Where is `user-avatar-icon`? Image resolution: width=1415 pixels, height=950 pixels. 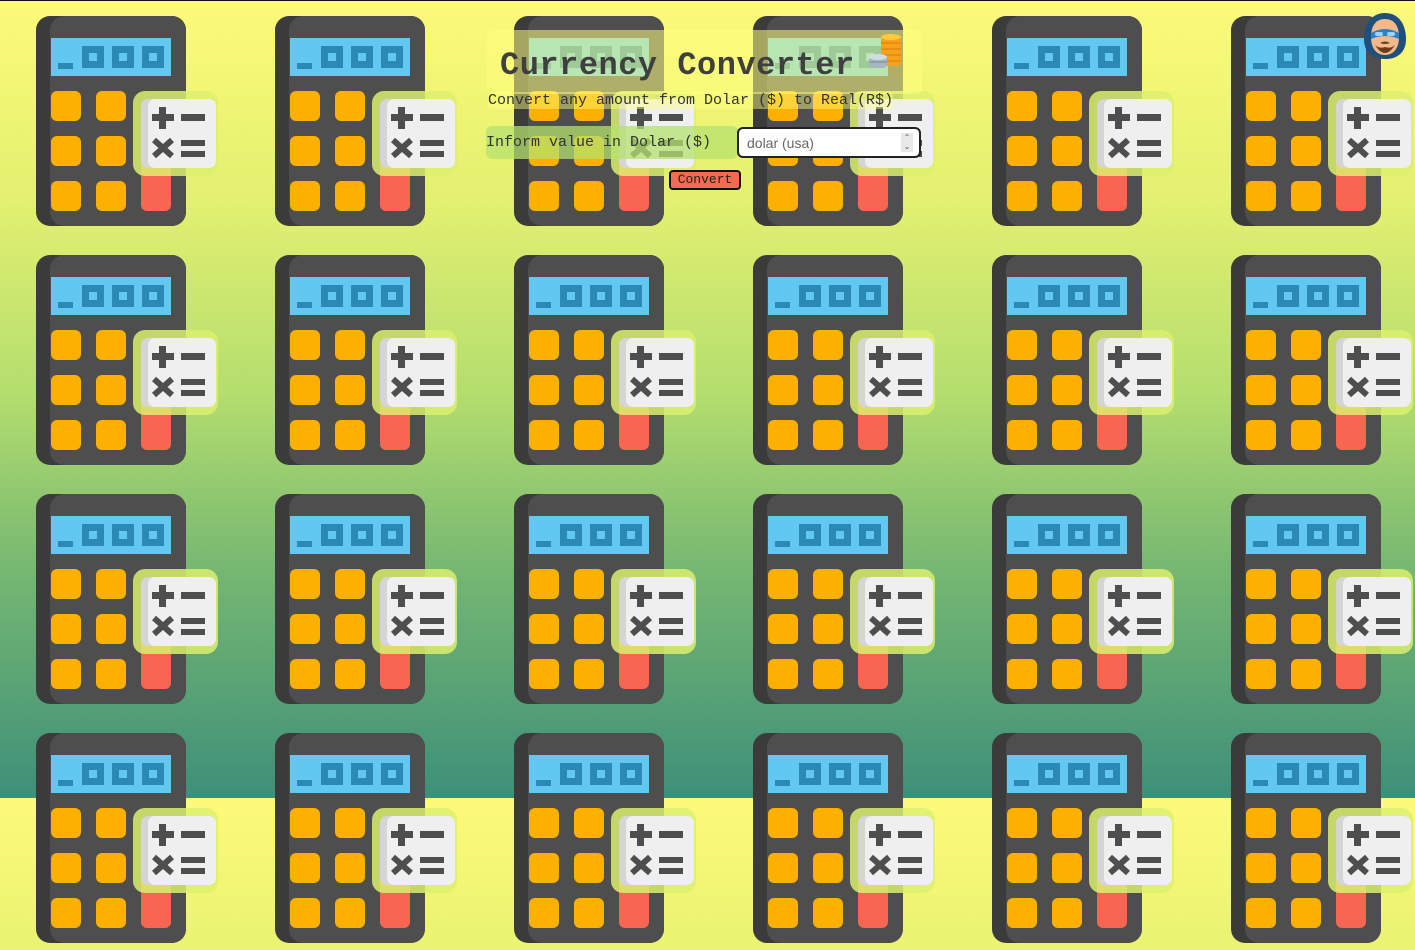 user-avatar-icon is located at coordinates (1385, 36).